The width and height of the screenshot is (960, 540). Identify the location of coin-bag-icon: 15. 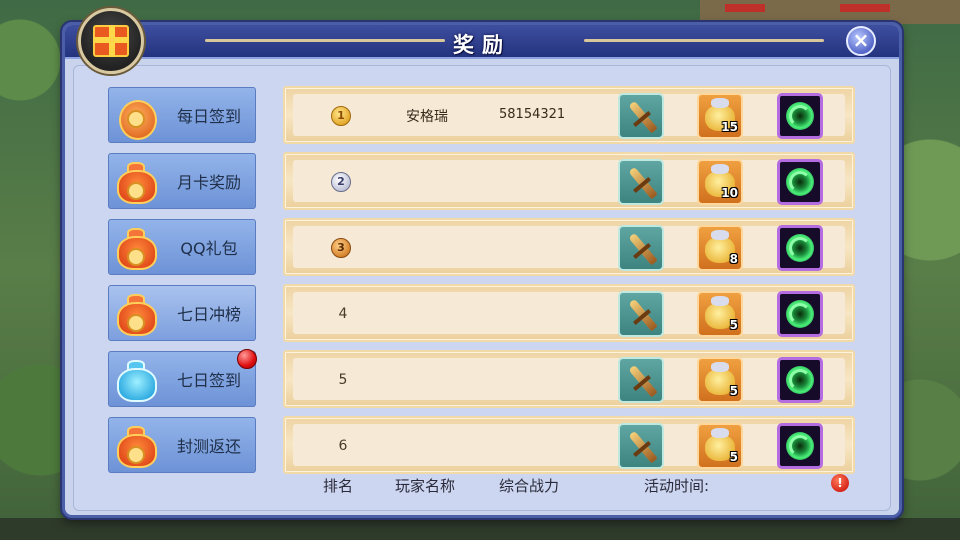
(720, 116).